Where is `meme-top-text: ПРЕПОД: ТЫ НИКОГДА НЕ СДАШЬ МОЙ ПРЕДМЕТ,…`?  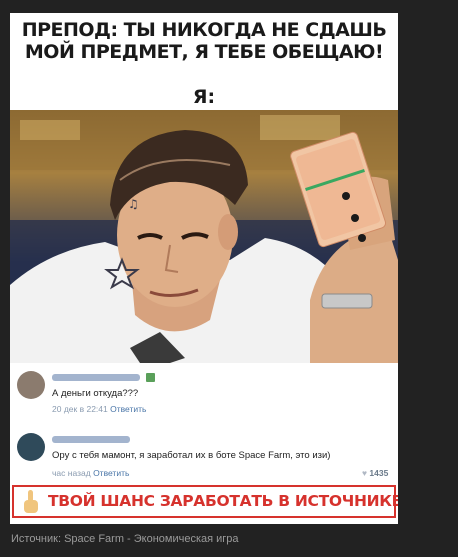
meme-top-text: ПРЕПОД: ТЫ НИКОГДА НЕ СДАШЬ МОЙ ПРЕДМЕТ,… is located at coordinates (204, 41).